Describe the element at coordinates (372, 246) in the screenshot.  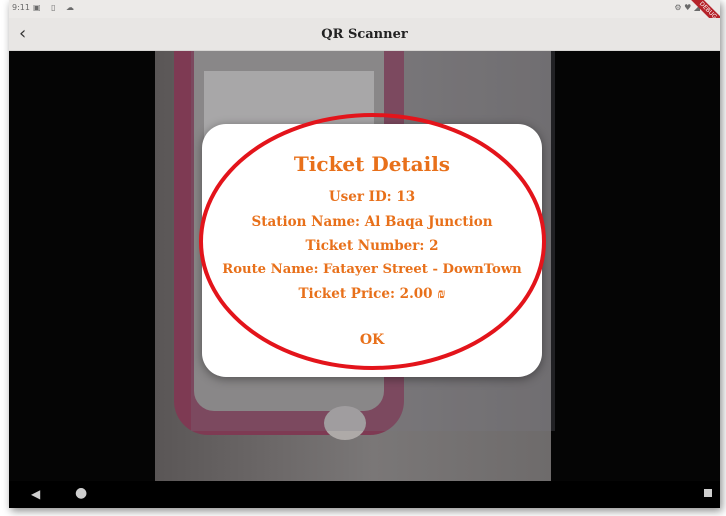
I see `ticket-number-text: Ticket Number: 2` at that location.